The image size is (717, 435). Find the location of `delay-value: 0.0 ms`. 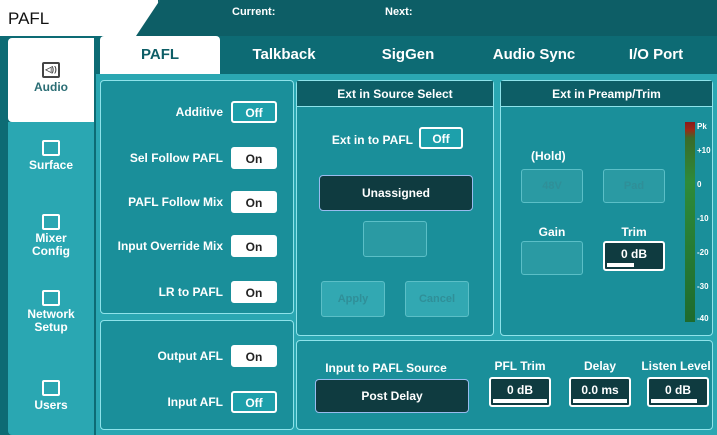

delay-value: 0.0 ms is located at coordinates (600, 390).